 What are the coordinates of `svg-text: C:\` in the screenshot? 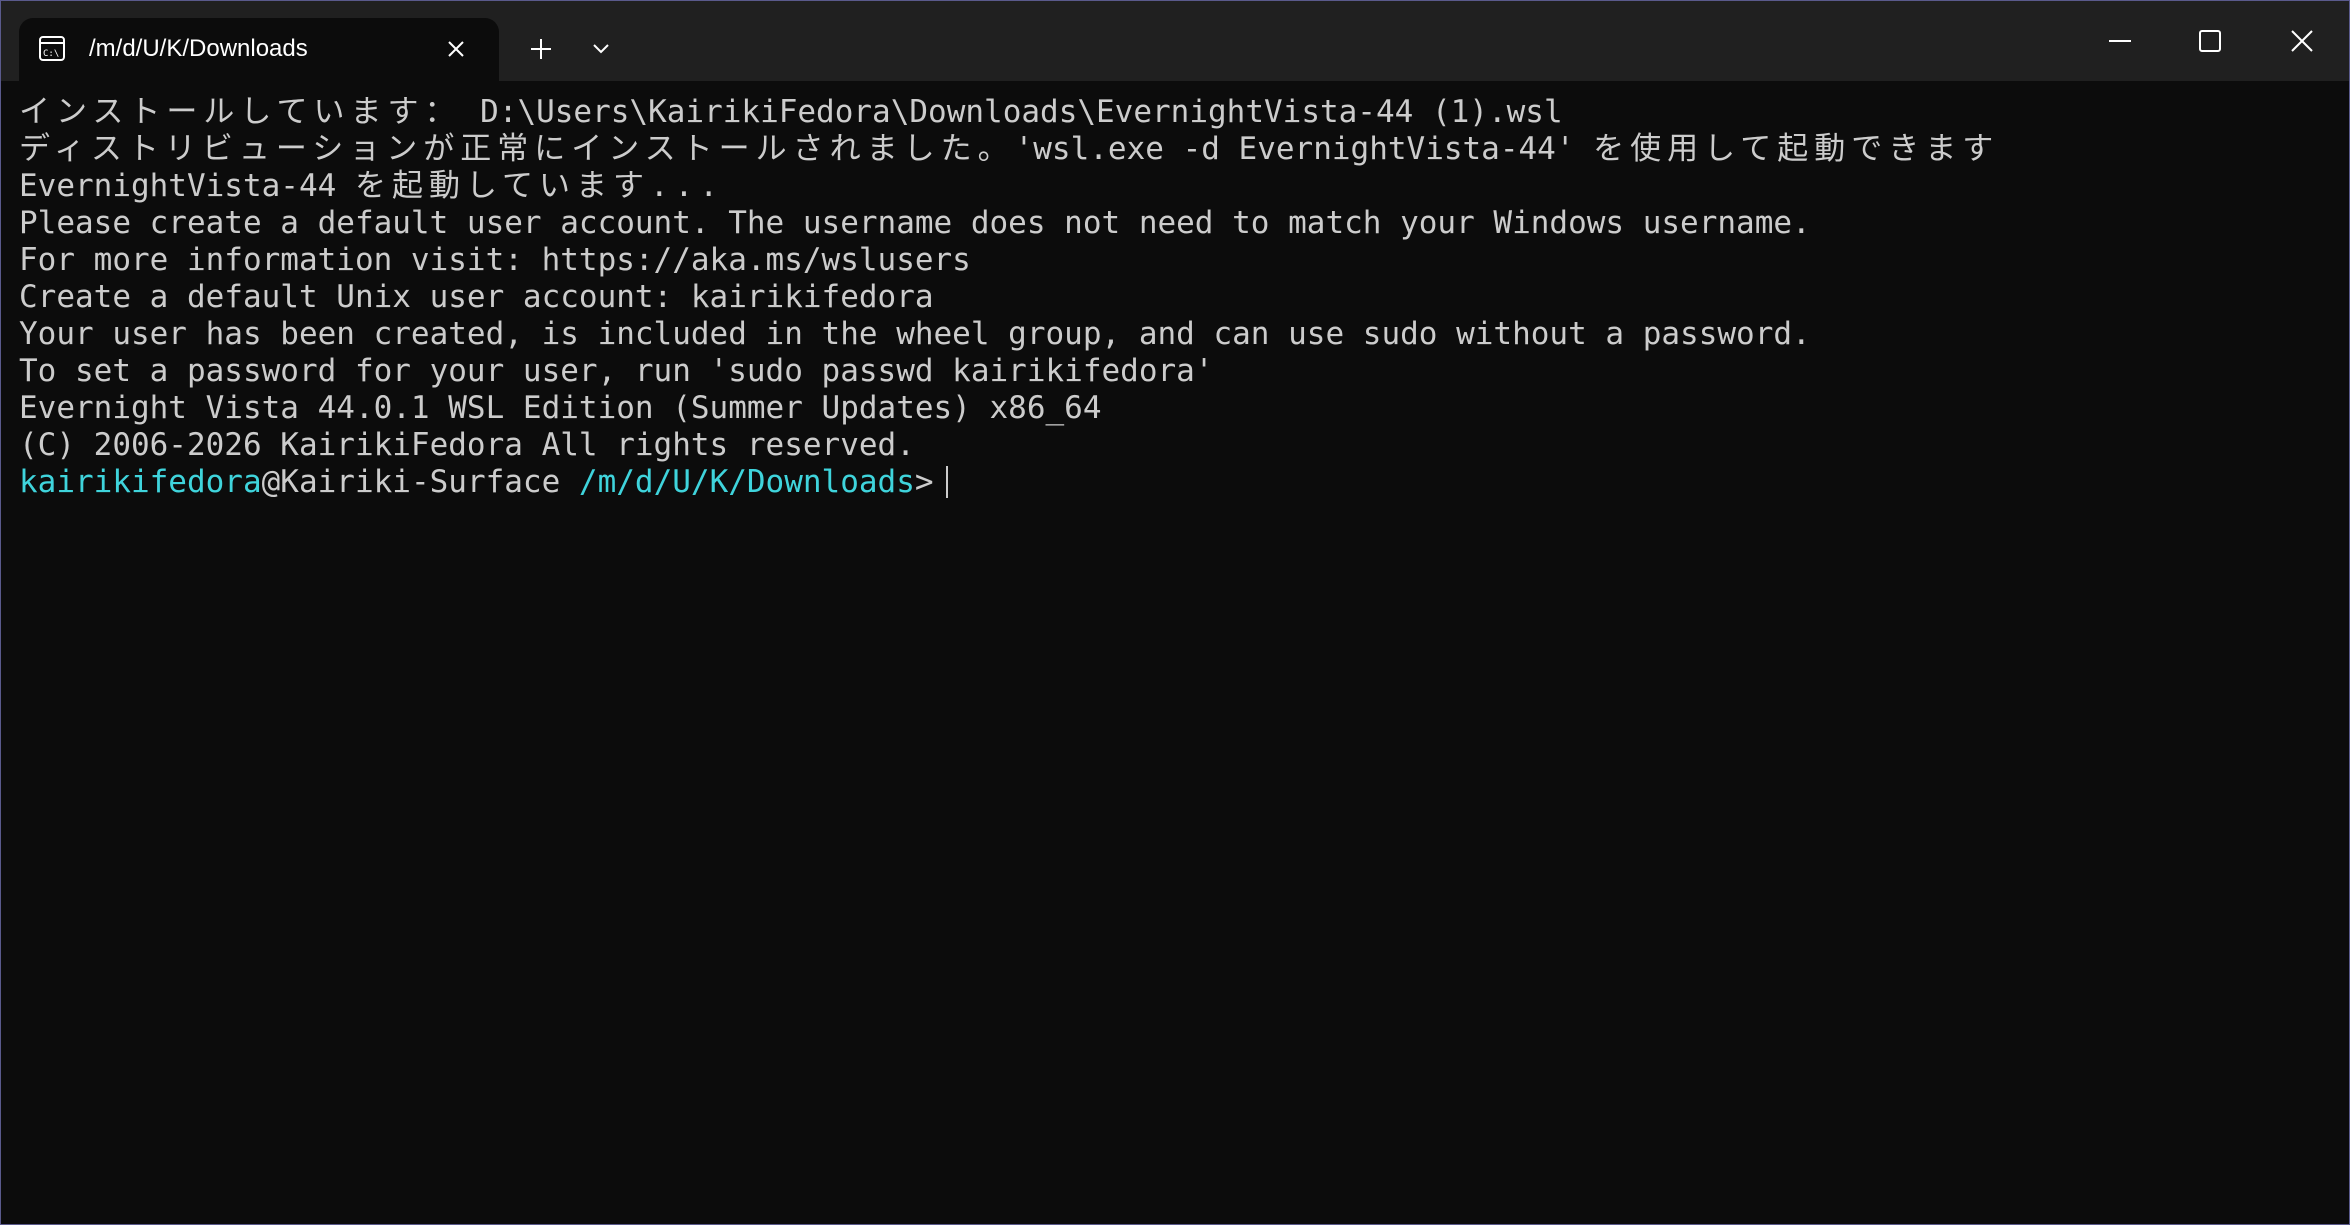 It's located at (51, 54).